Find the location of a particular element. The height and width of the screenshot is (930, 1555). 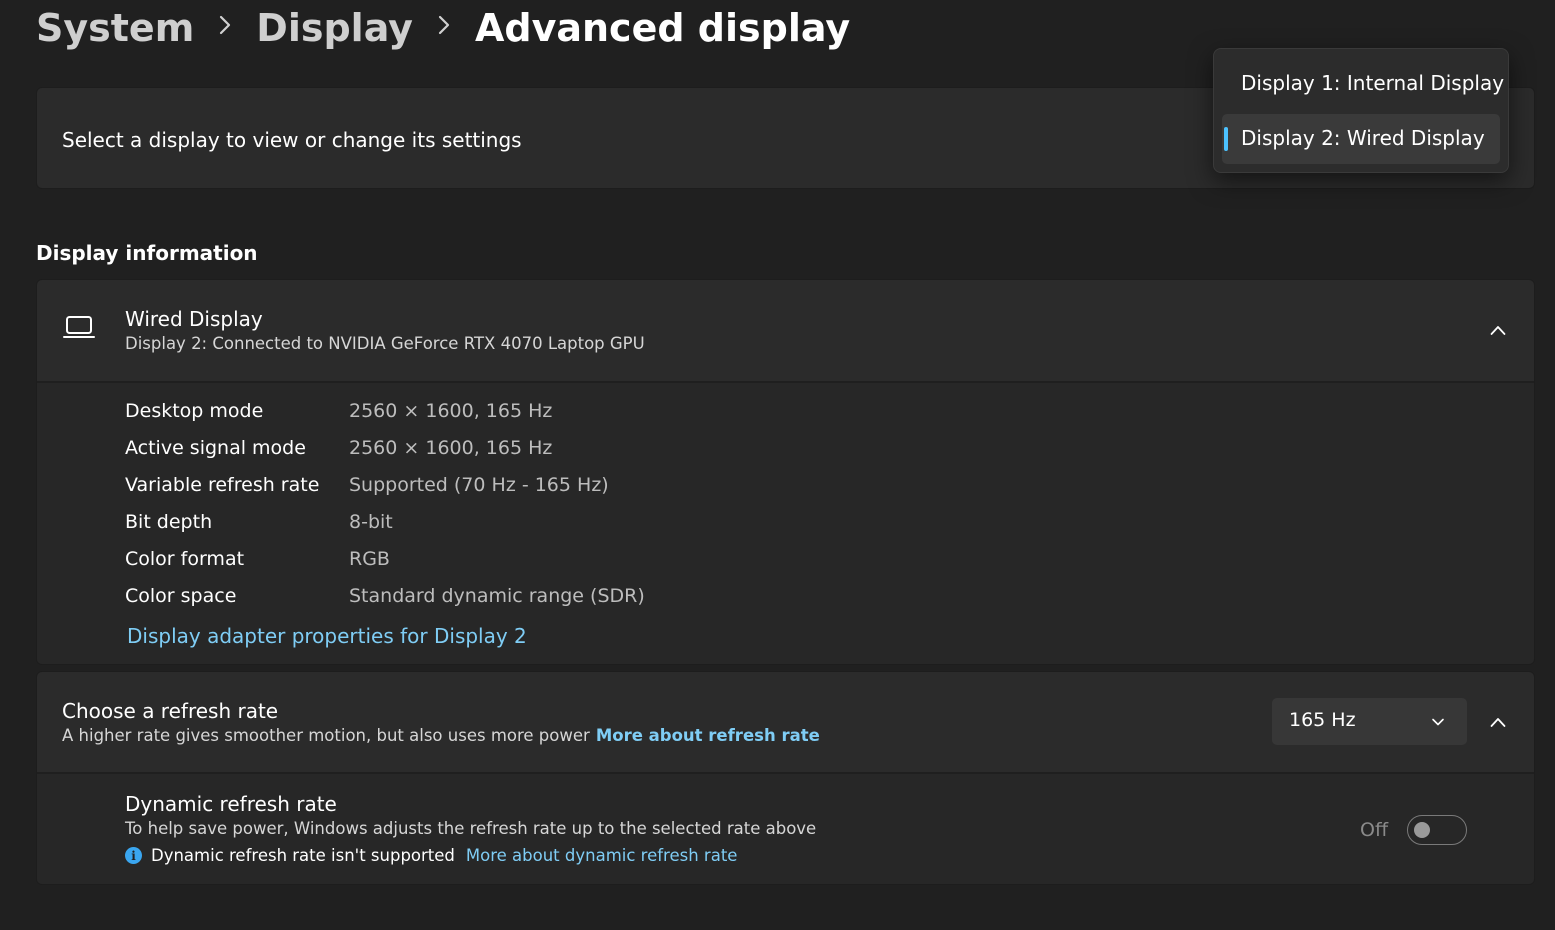

more-about-dynamic-refresh-link: More about dynamic refresh rate is located at coordinates (602, 855).